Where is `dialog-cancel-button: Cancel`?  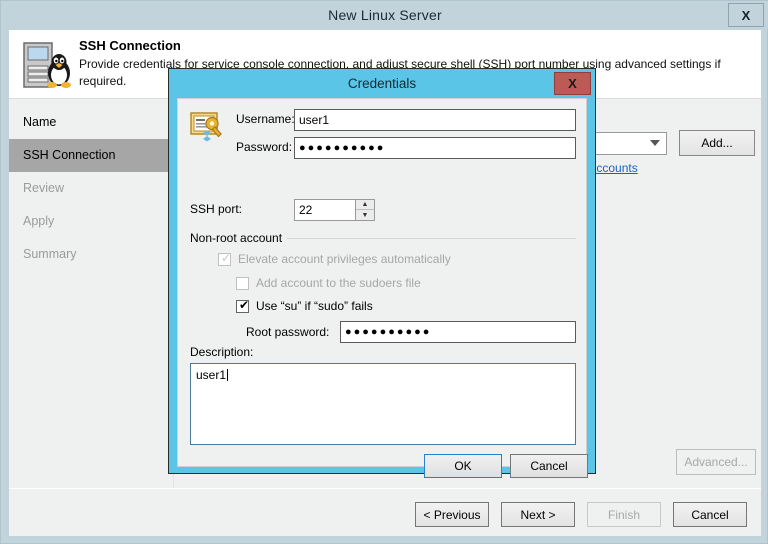
dialog-cancel-button: Cancel is located at coordinates (549, 466).